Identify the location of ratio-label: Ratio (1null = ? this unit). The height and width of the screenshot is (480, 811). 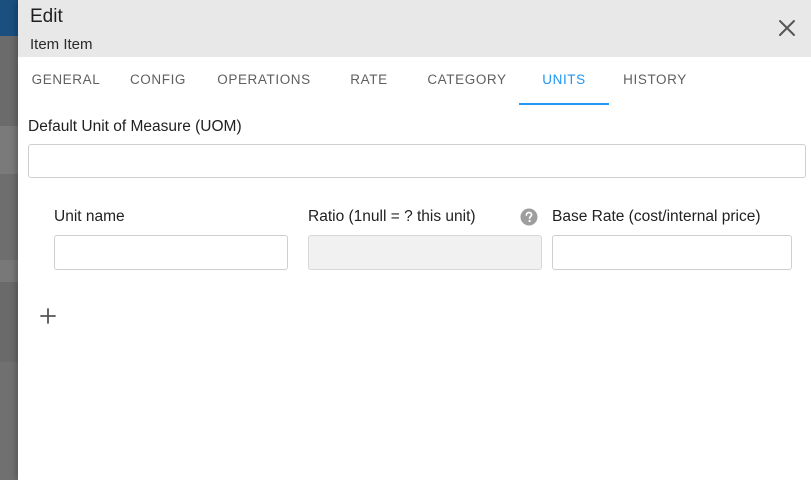
(392, 216).